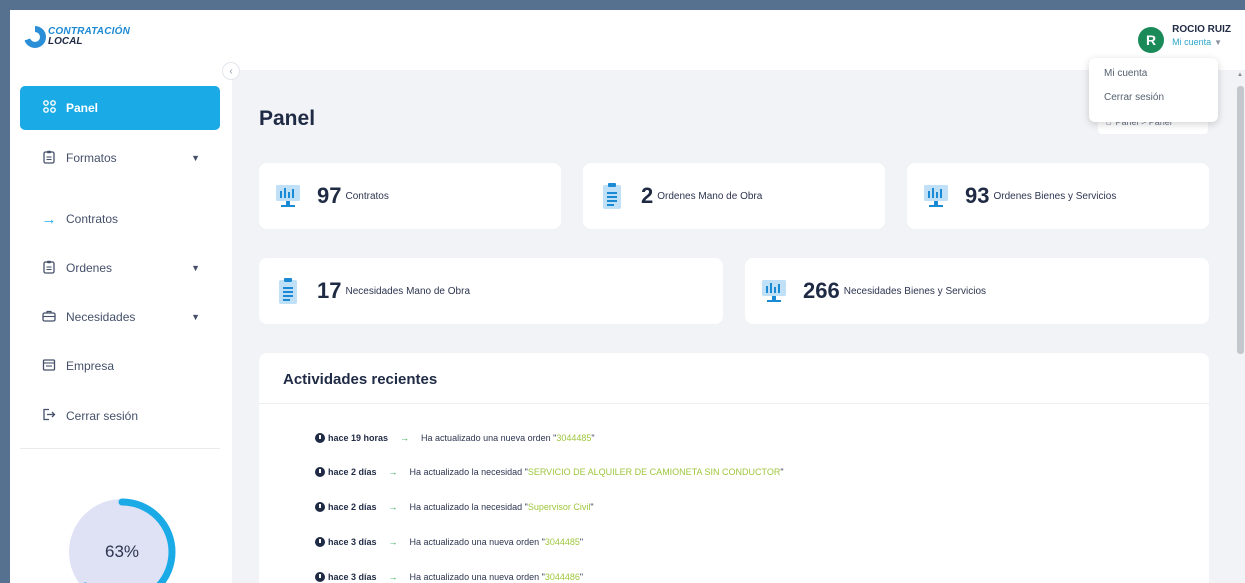 The width and height of the screenshot is (1245, 583). Describe the element at coordinates (562, 577) in the screenshot. I see `activity-reference: 3044486` at that location.